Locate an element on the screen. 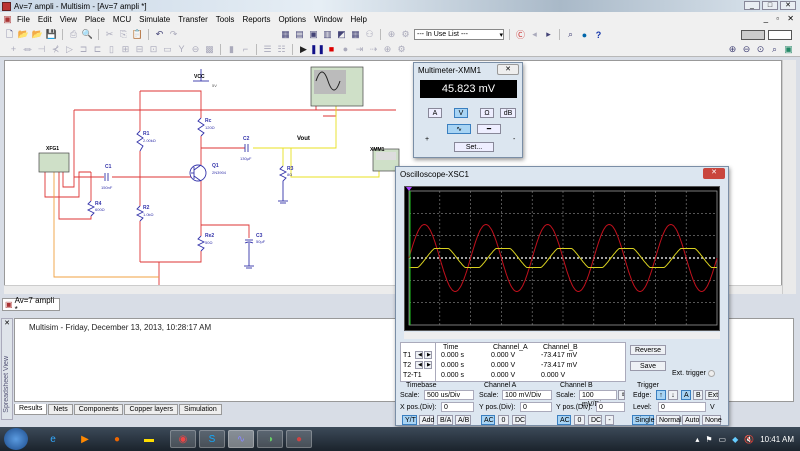 The width and height of the screenshot is (800, 451). minimize-button: _ is located at coordinates (752, 5).